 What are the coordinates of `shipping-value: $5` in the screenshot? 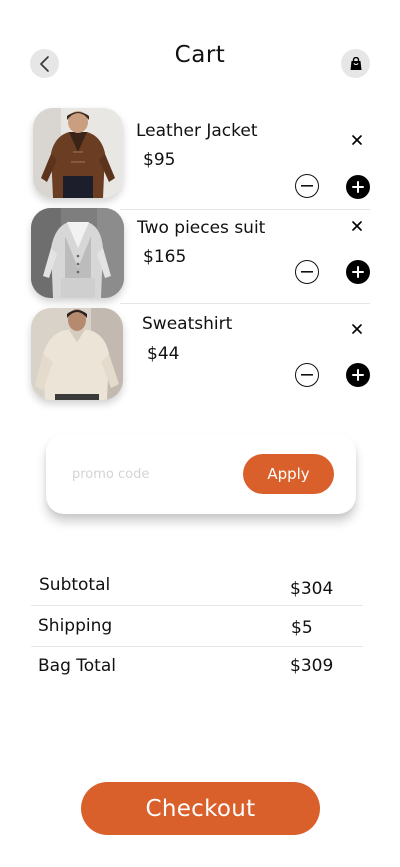 It's located at (302, 628).